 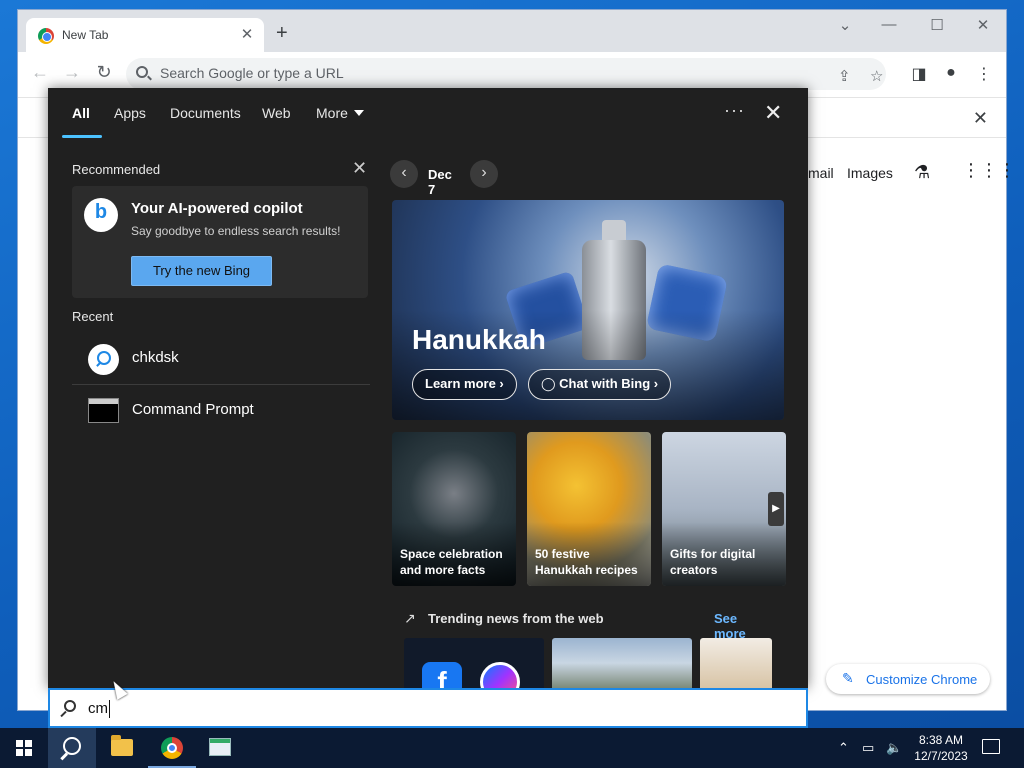 What do you see at coordinates (984, 74) in the screenshot?
I see `menu-icon: ⋮` at bounding box center [984, 74].